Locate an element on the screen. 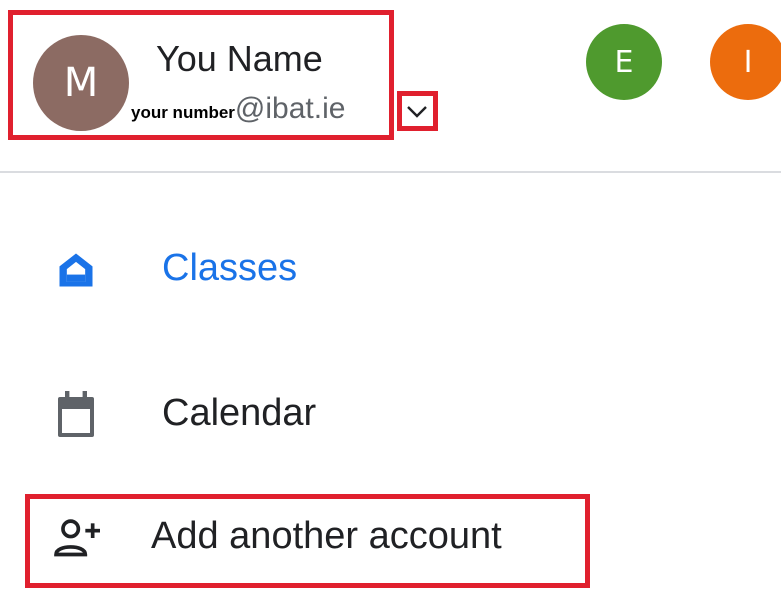 This screenshot has width=781, height=590. nav-label-calendar: Calendar is located at coordinates (239, 413).